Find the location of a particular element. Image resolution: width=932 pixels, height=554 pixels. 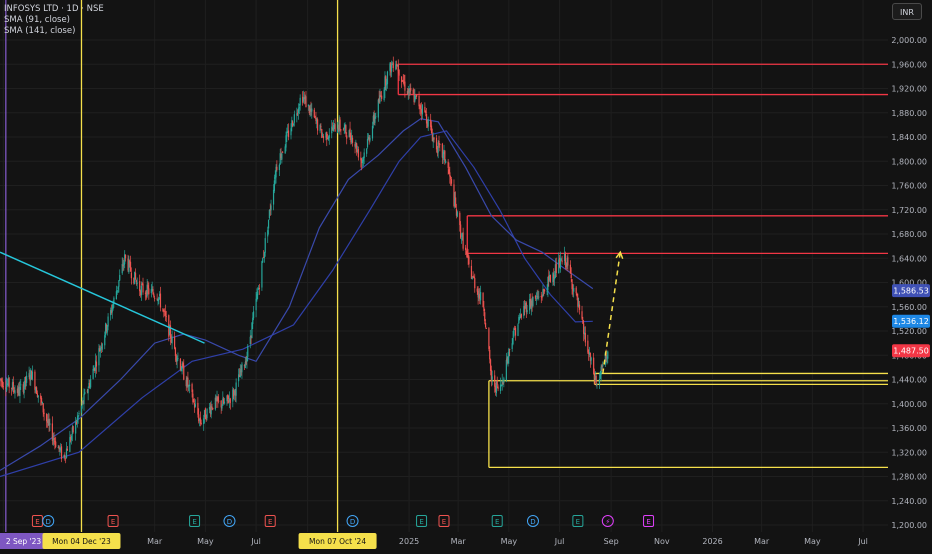

symbol-title: INFOSYS LTD · 1D · NSE is located at coordinates (54, 9).